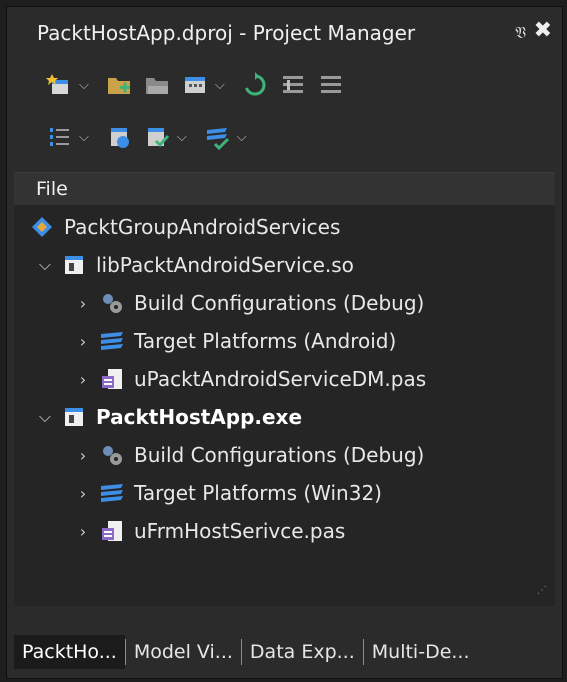 This screenshot has height=682, width=567. Describe the element at coordinates (52, 189) in the screenshot. I see `file-column-label: File` at that location.